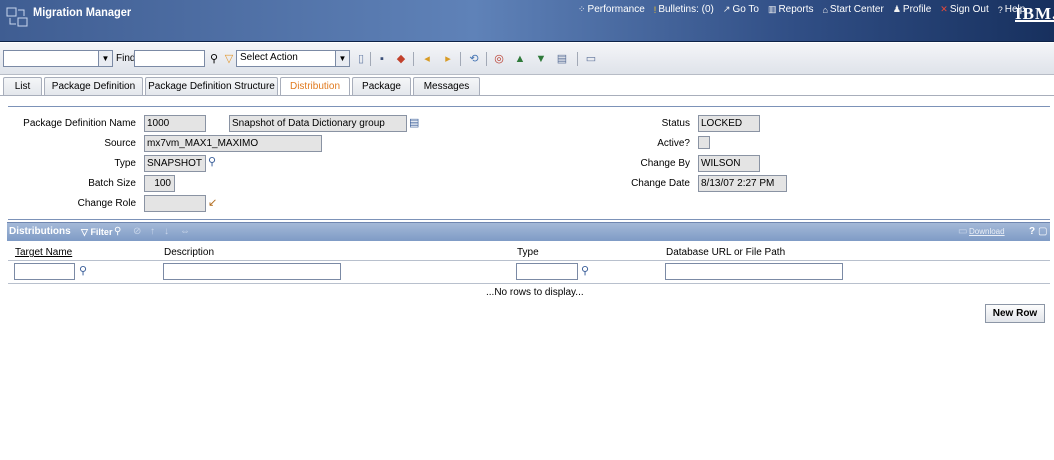 The image size is (1054, 460). What do you see at coordinates (414, 122) in the screenshot?
I see `long-description-icon: ▤` at bounding box center [414, 122].